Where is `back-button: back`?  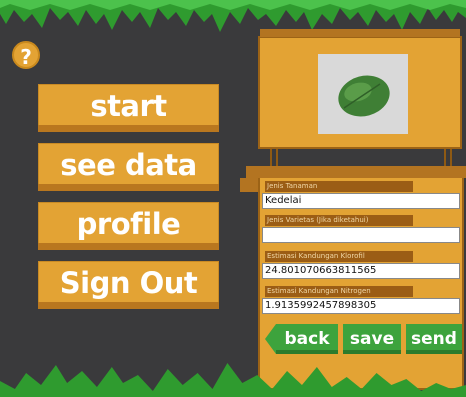 back-button: back is located at coordinates (301, 339).